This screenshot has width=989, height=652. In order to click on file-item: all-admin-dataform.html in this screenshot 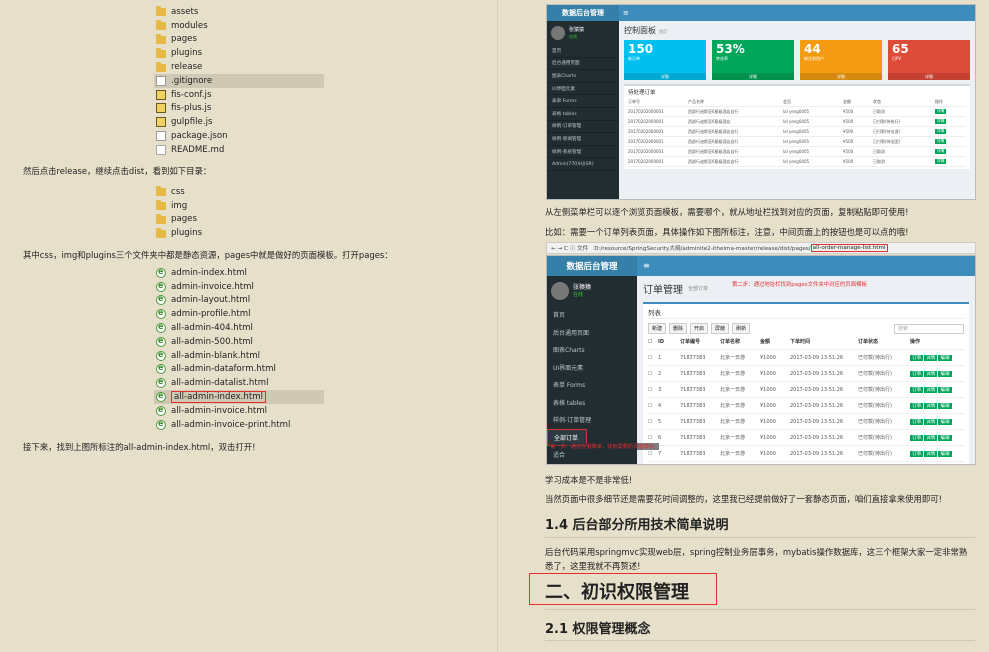, I will do `click(239, 370)`.